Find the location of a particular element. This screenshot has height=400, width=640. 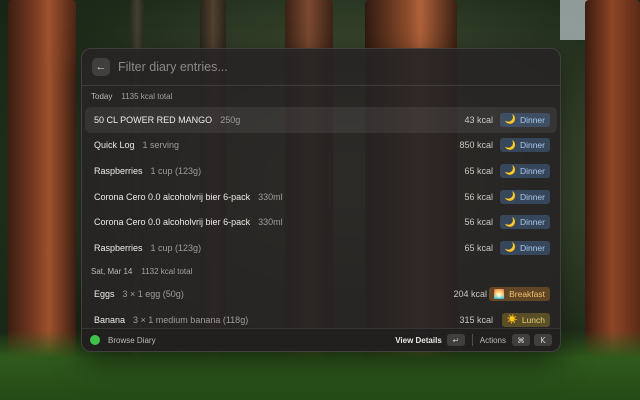

k-key-icon: K is located at coordinates (543, 340).